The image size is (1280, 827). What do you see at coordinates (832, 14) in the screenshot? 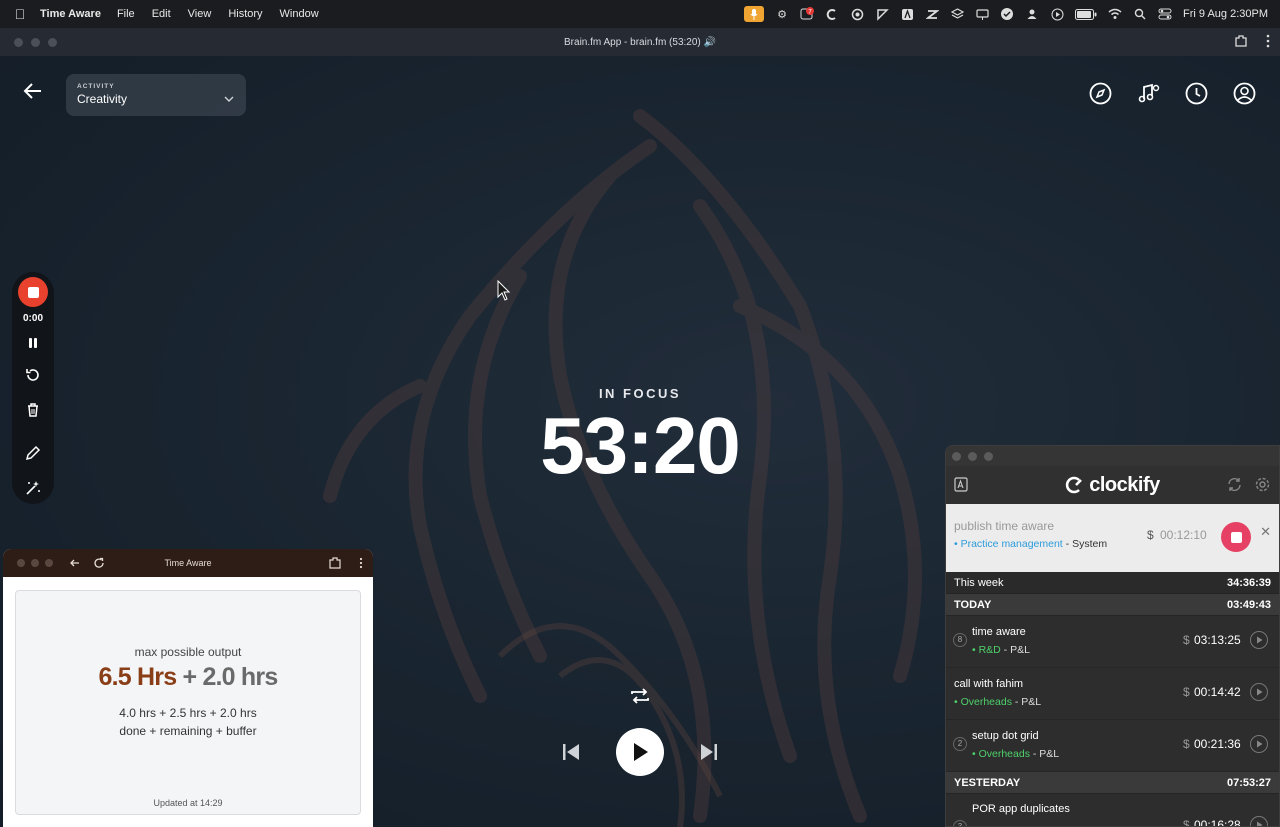
I see `clockify-tray-icon` at bounding box center [832, 14].